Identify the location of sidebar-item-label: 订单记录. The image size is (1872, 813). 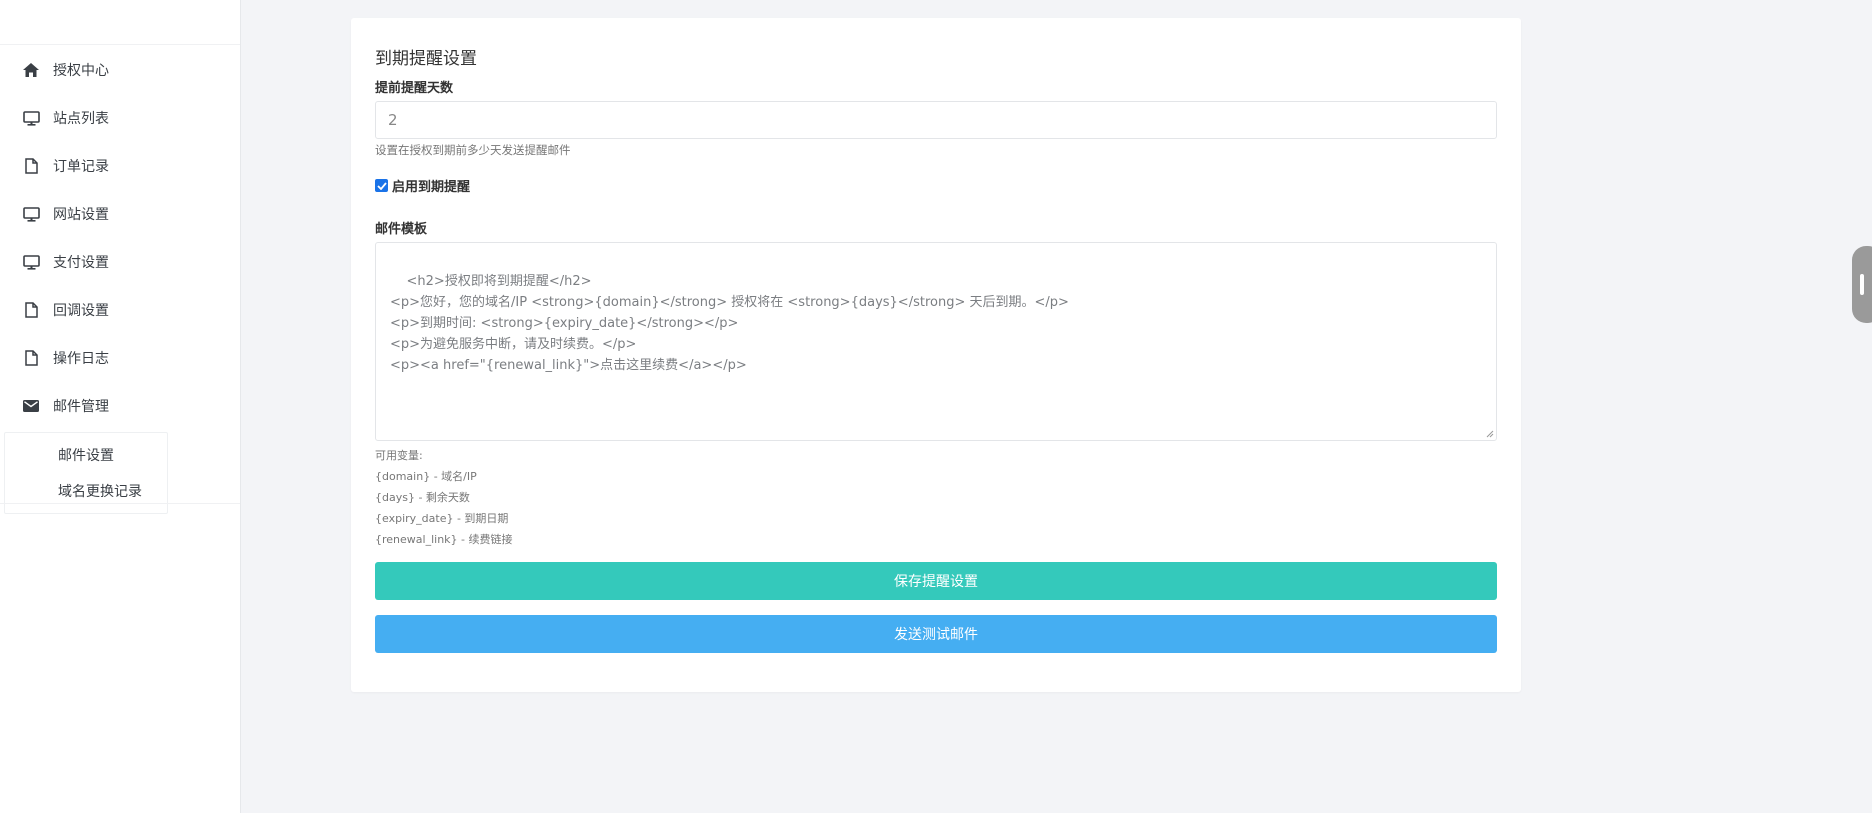
(81, 167).